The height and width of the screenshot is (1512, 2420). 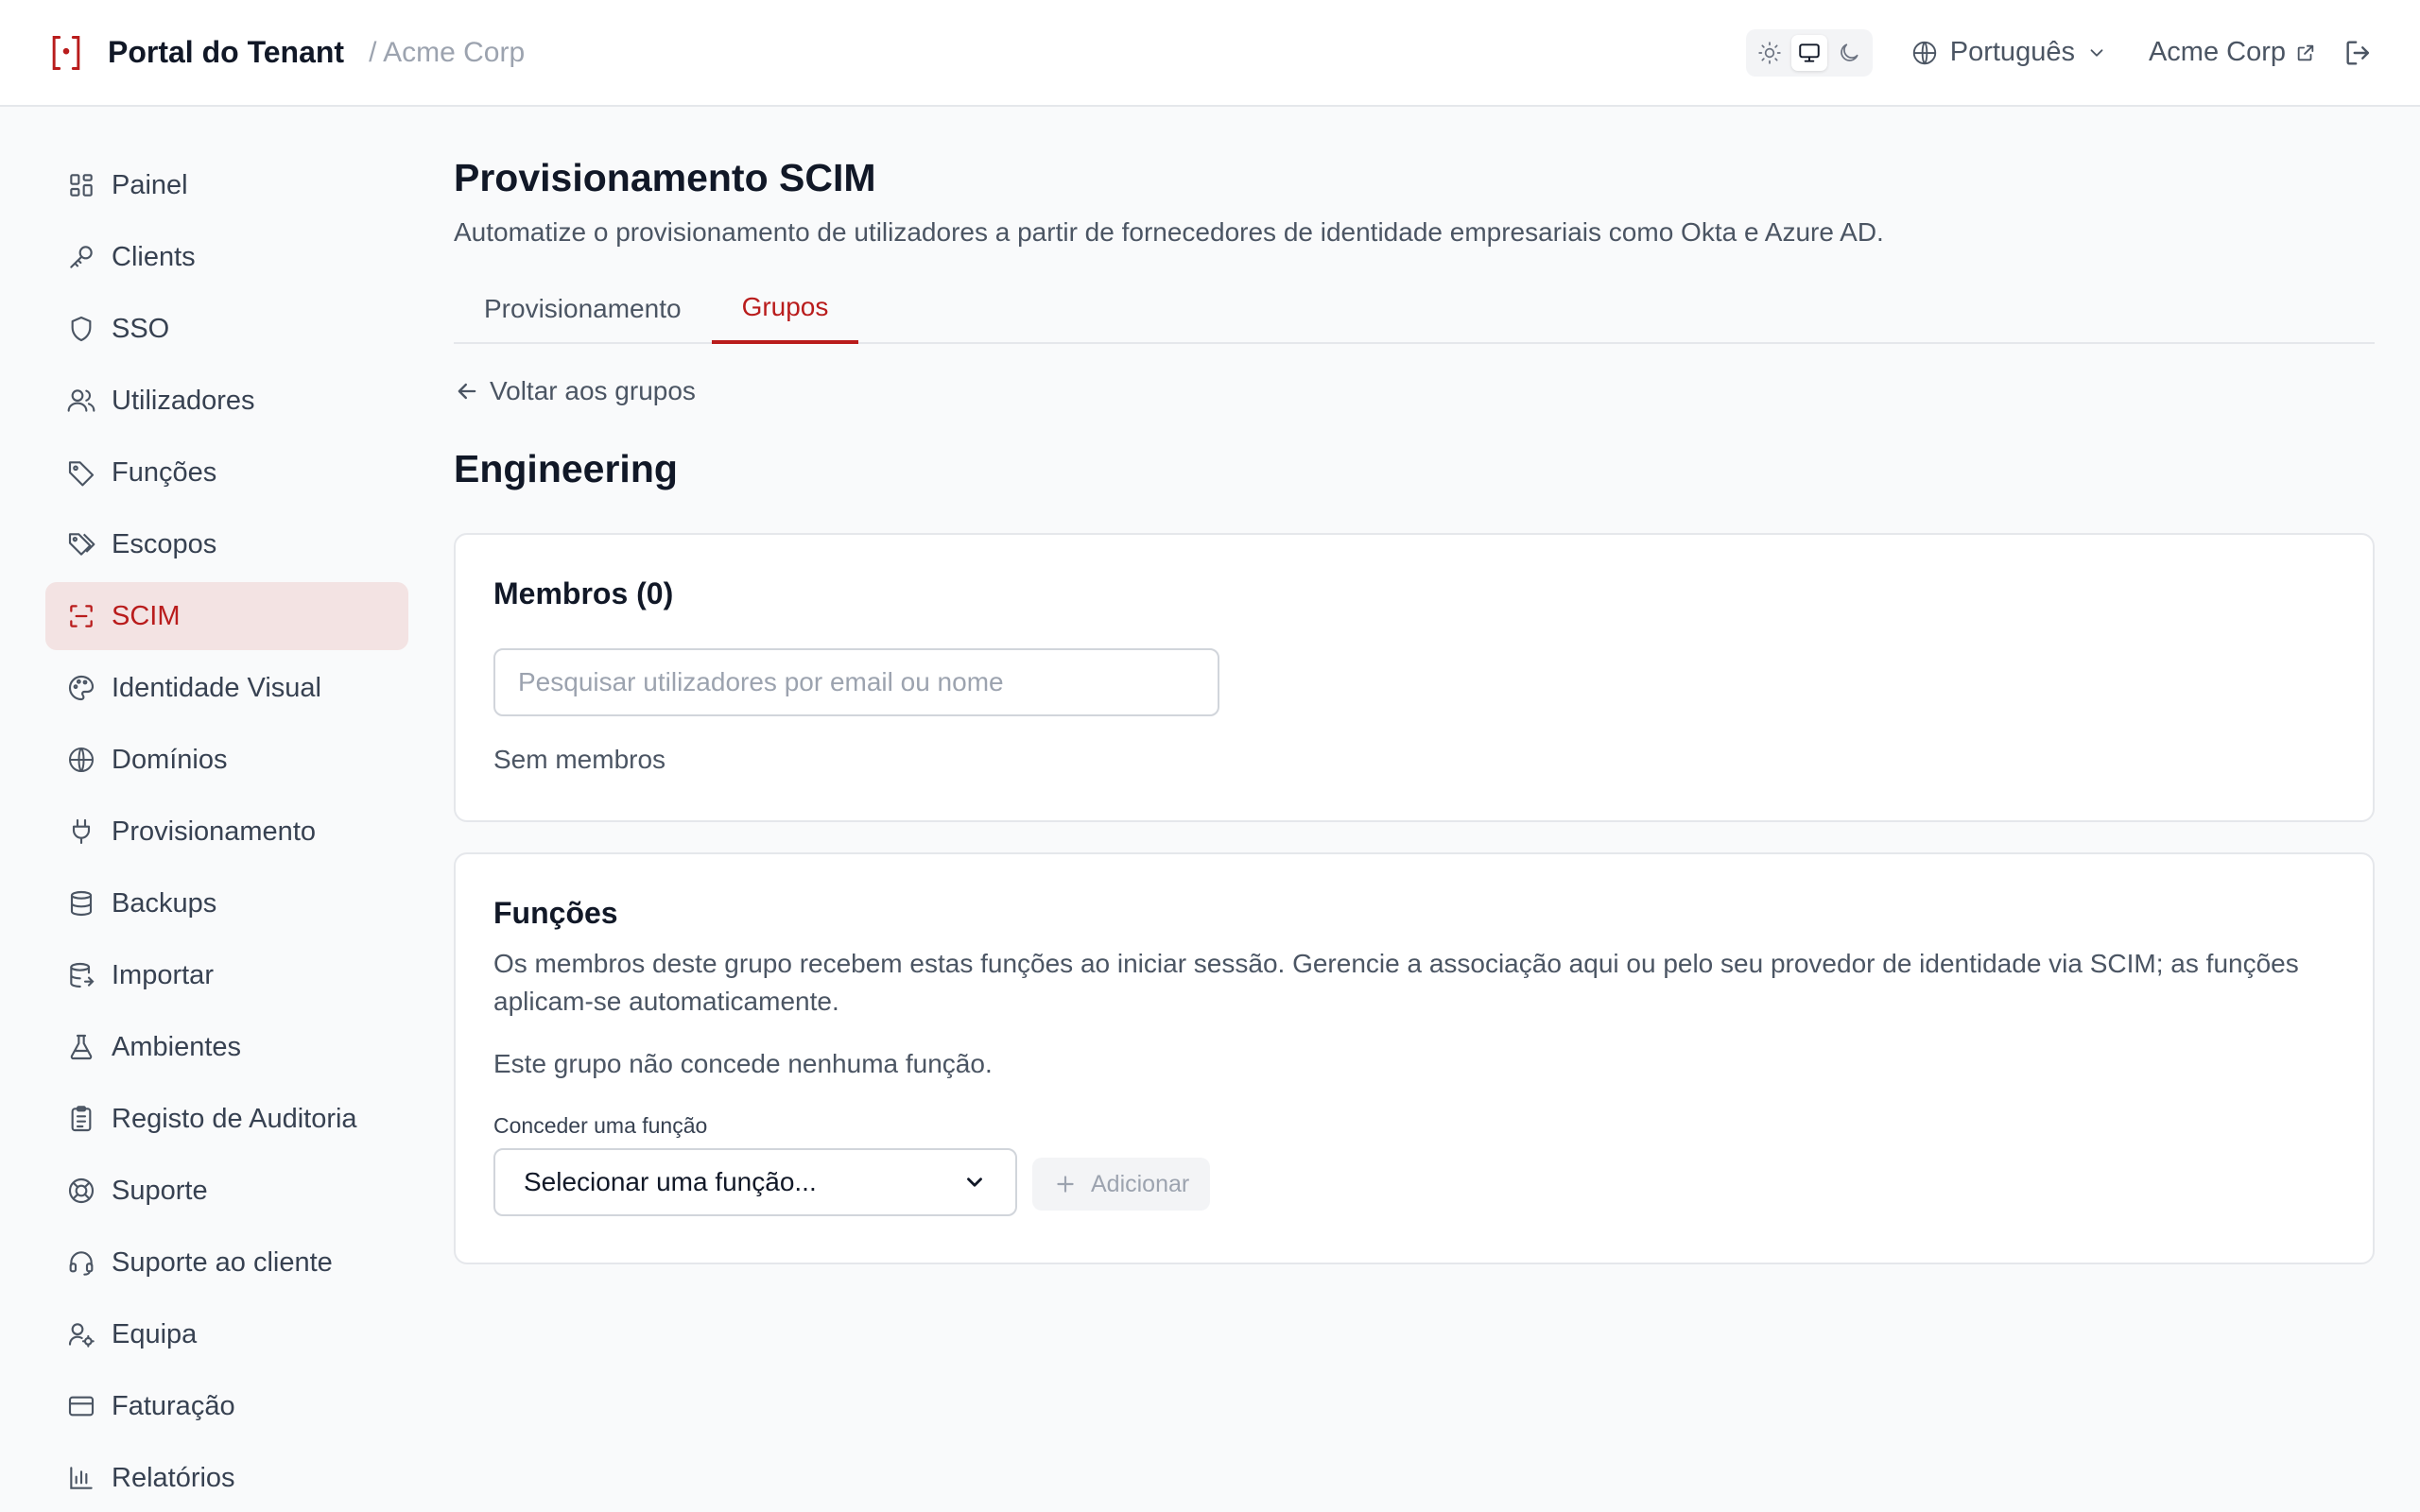 I want to click on sidebar-item-label: Clients, so click(x=154, y=256).